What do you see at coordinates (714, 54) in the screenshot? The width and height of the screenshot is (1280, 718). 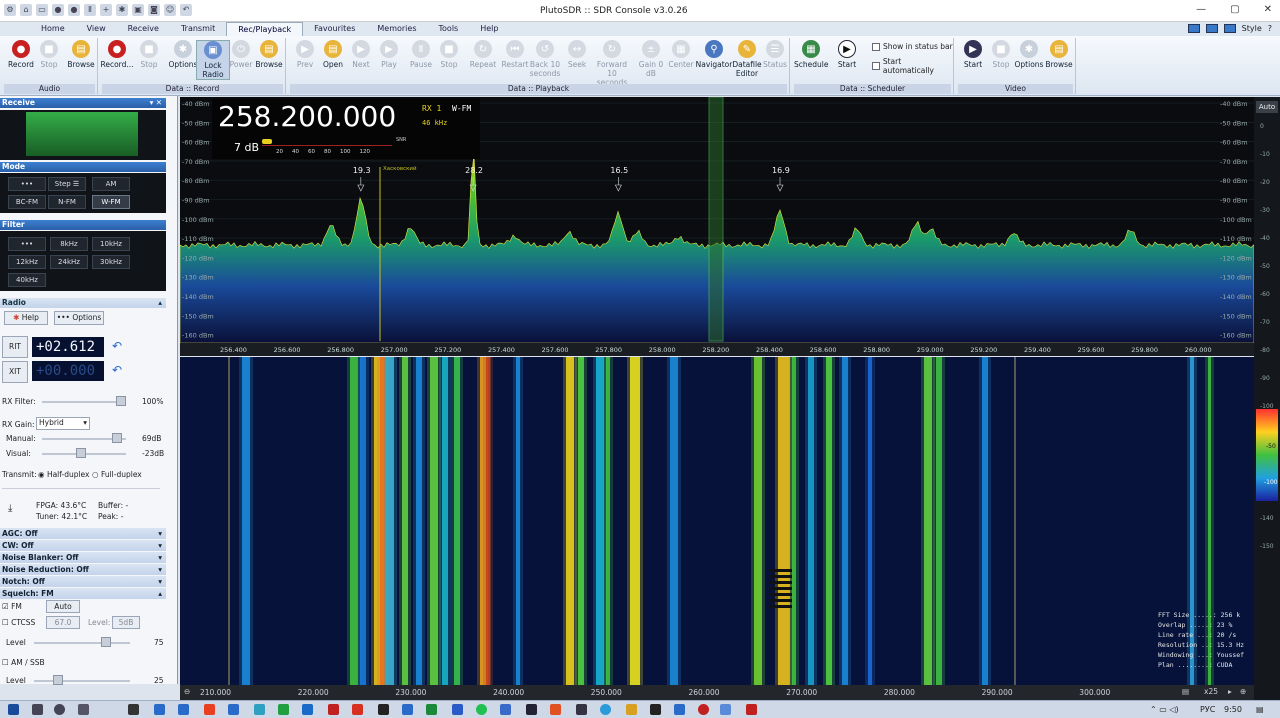 I see `navigator-button: ⚲ Navigator` at bounding box center [714, 54].